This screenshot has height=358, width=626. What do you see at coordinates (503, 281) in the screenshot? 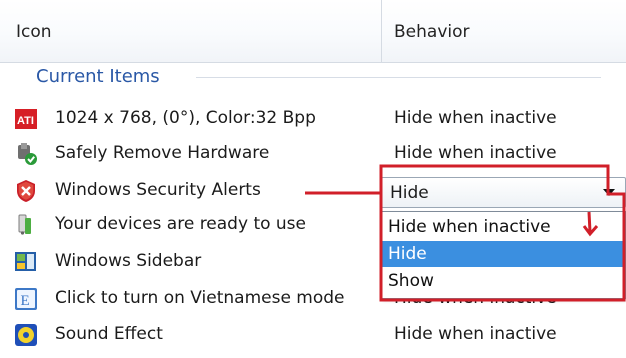
I see `dropdown-option-show: Show` at bounding box center [503, 281].